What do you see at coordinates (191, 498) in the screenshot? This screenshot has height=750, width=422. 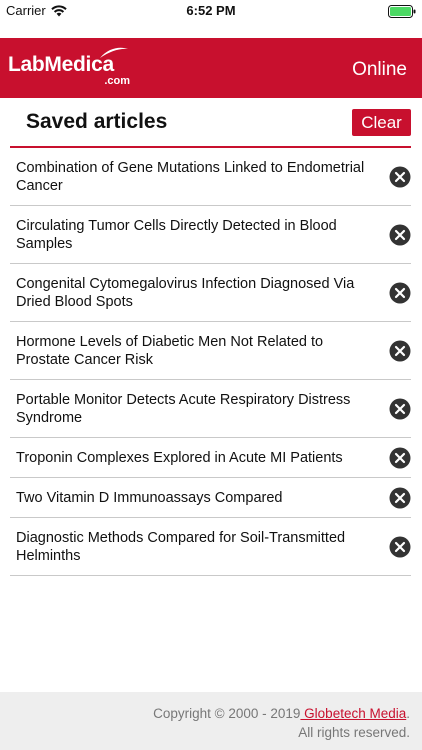 I see `article-title: Two Vitamin D Immunoassays Compared` at bounding box center [191, 498].